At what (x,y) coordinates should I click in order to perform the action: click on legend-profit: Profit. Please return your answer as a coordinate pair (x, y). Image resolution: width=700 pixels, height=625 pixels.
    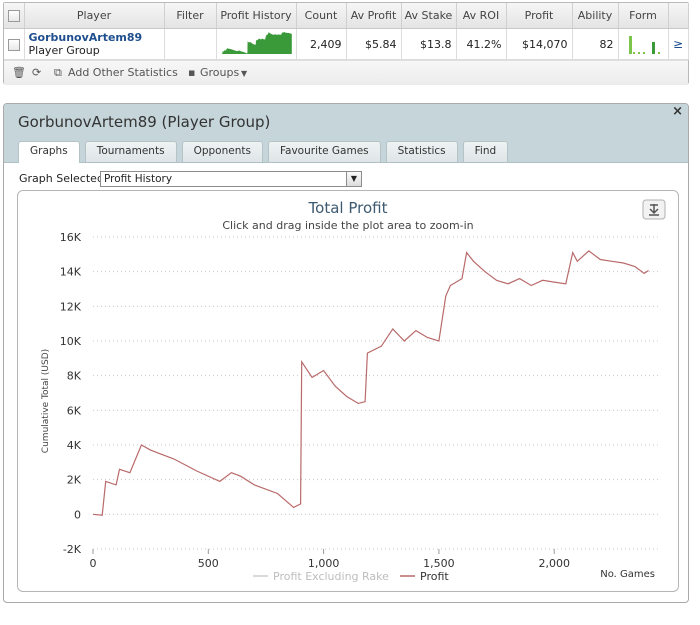
    Looking at the image, I should click on (434, 576).